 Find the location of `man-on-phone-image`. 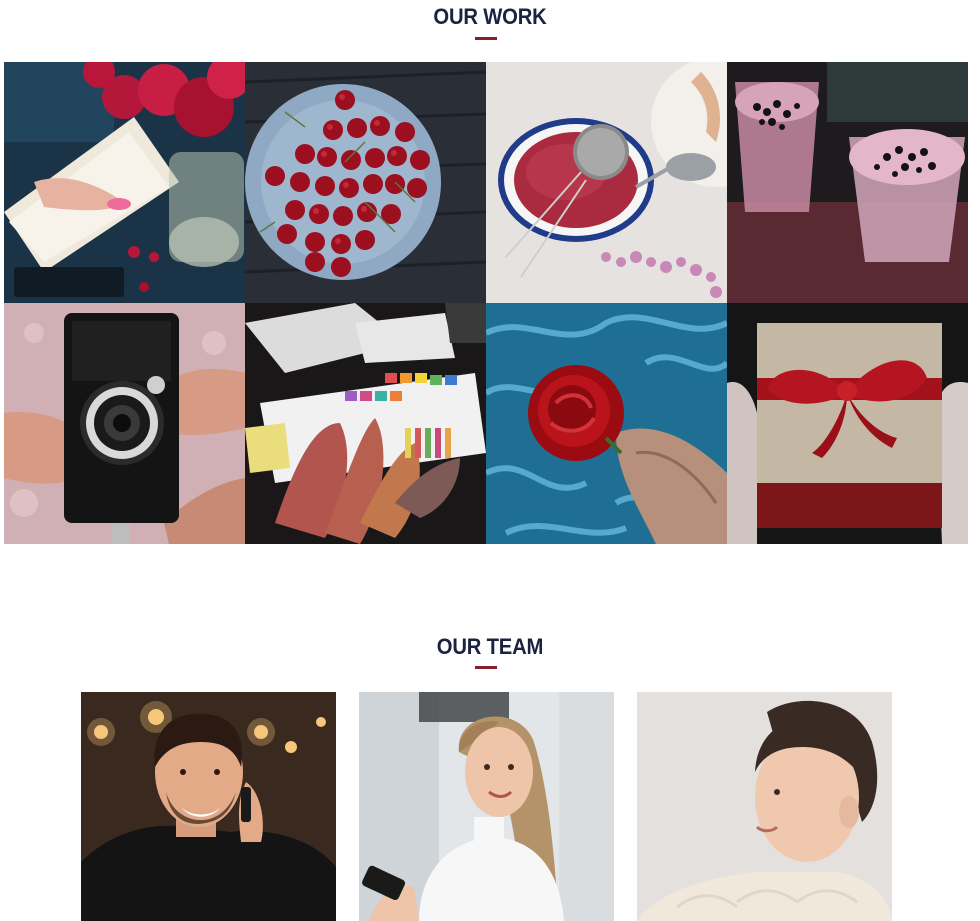

man-on-phone-image is located at coordinates (208, 806).